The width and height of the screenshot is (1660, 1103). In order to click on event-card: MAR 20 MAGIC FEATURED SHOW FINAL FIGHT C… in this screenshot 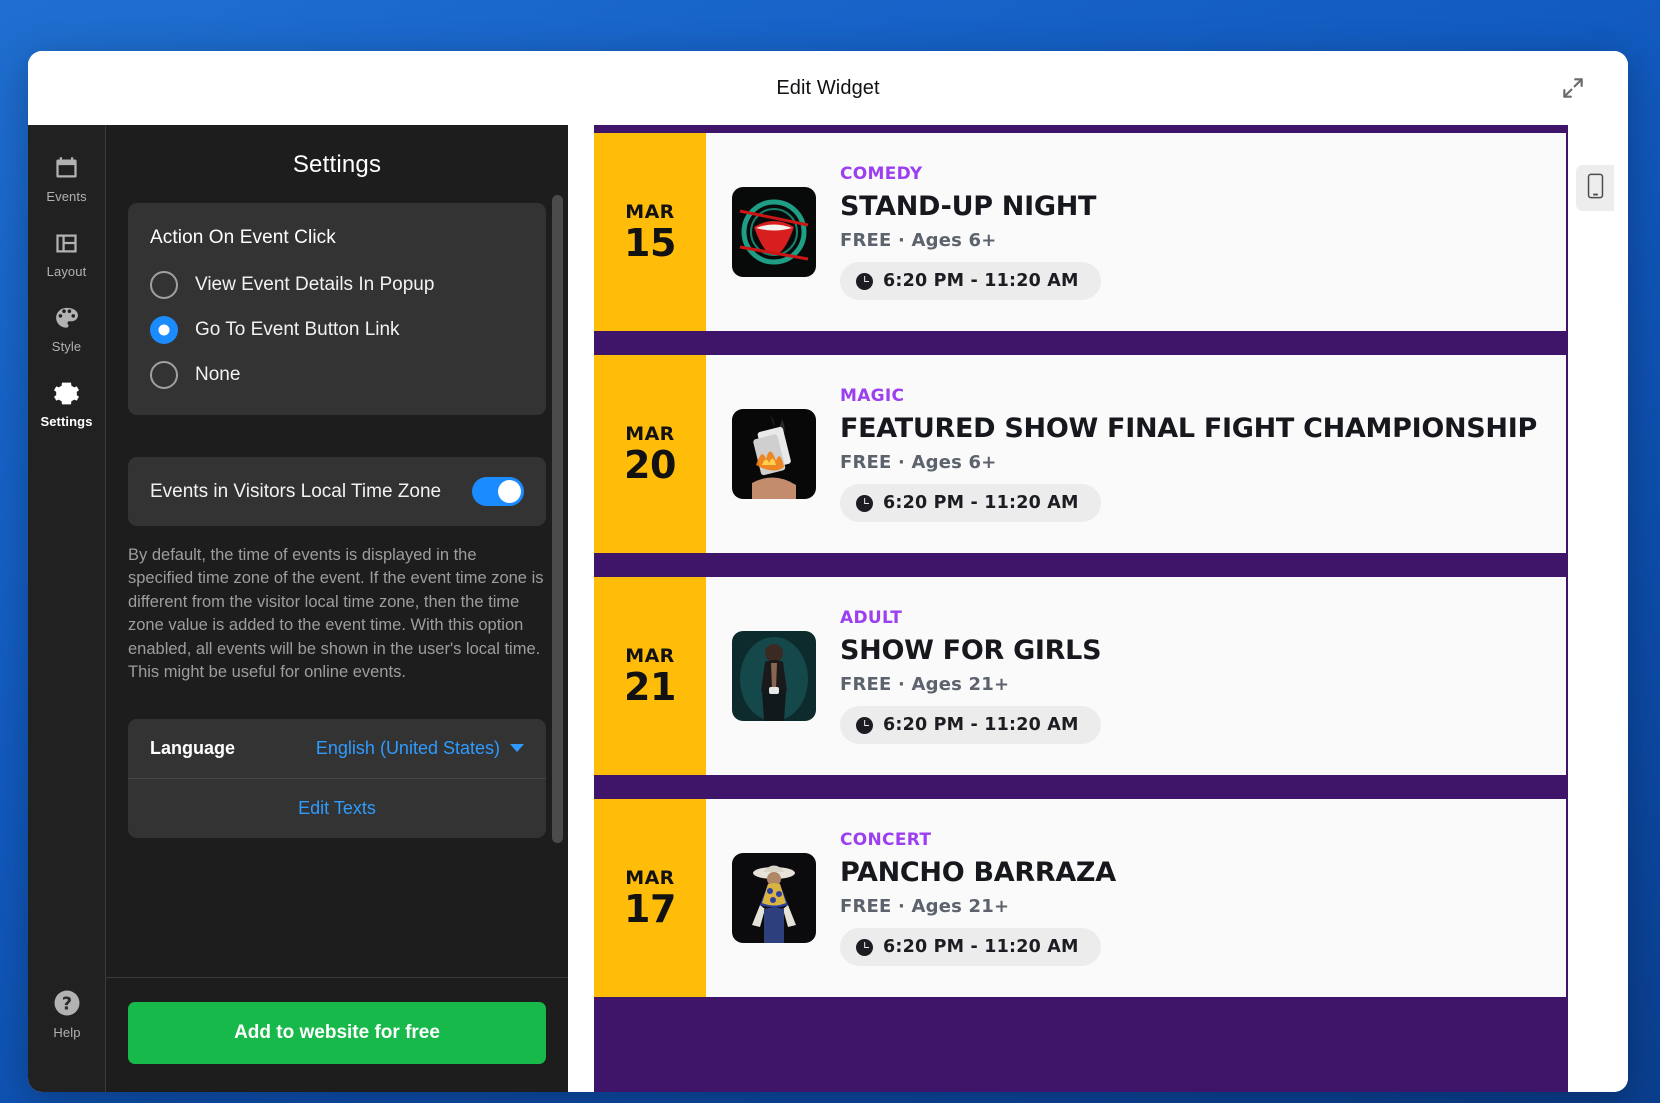, I will do `click(1080, 454)`.